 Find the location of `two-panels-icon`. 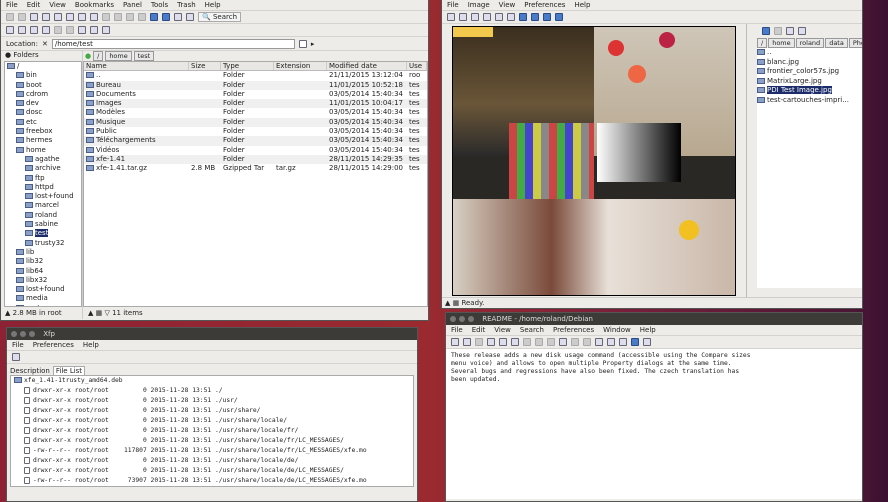

two-panels-icon is located at coordinates (34, 30).